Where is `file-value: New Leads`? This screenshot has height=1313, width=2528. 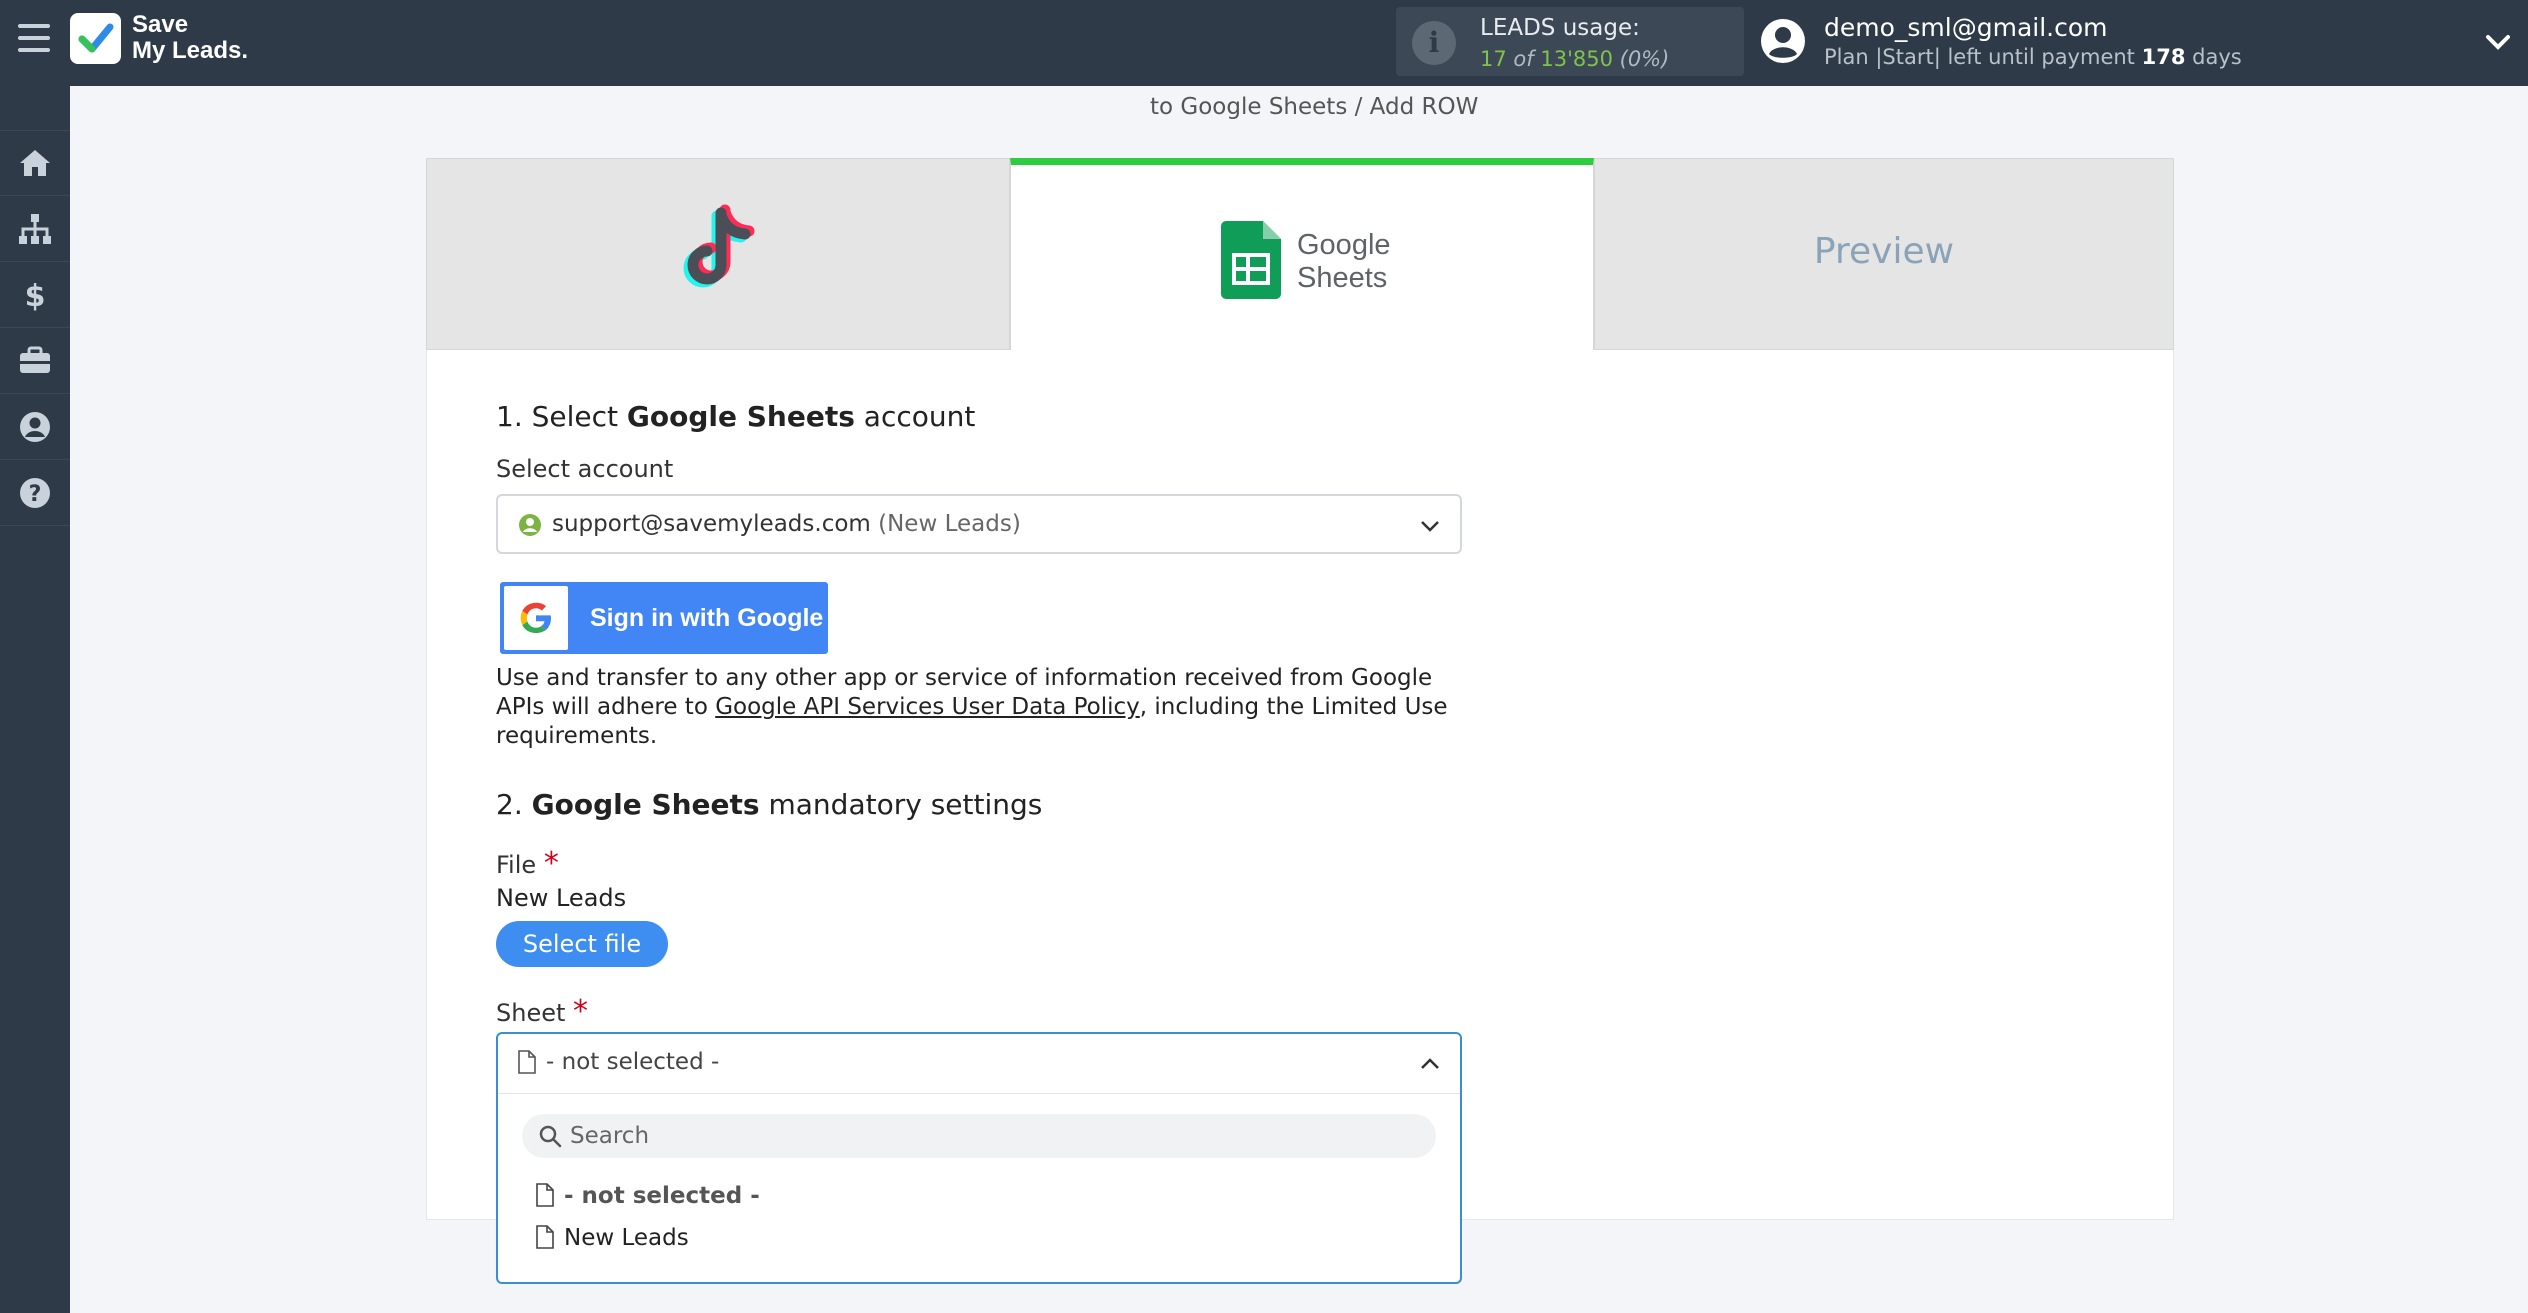 file-value: New Leads is located at coordinates (561, 898).